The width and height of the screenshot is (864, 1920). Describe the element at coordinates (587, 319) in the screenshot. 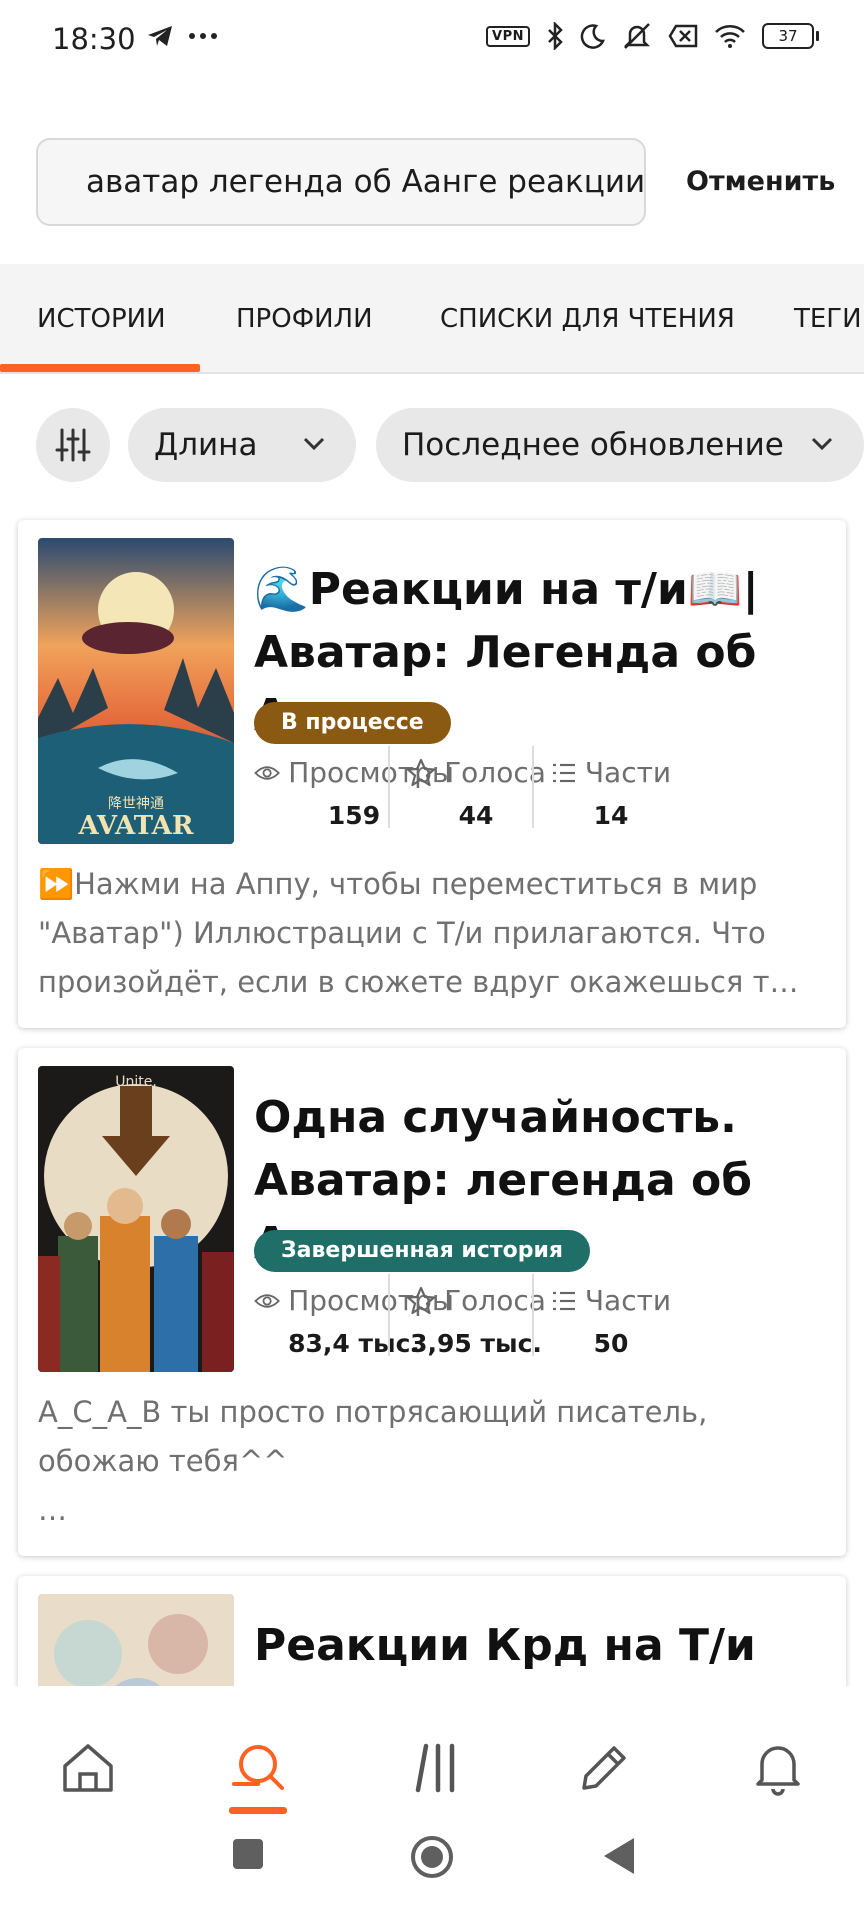

I see `tab-reading-lists: СПИСКИ ДЛЯ ЧТЕНИЯ` at that location.